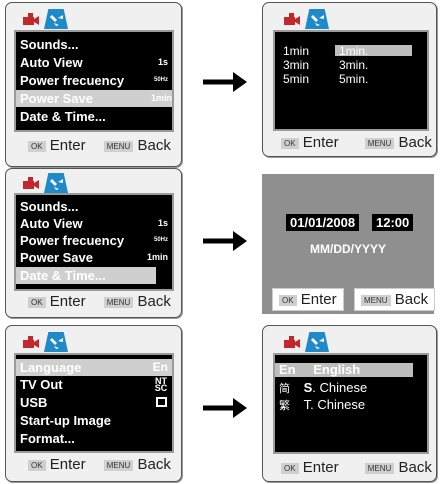  Describe the element at coordinates (322, 405) in the screenshot. I see `language-option-traditional-chinese: 繁 T. Chinese` at that location.